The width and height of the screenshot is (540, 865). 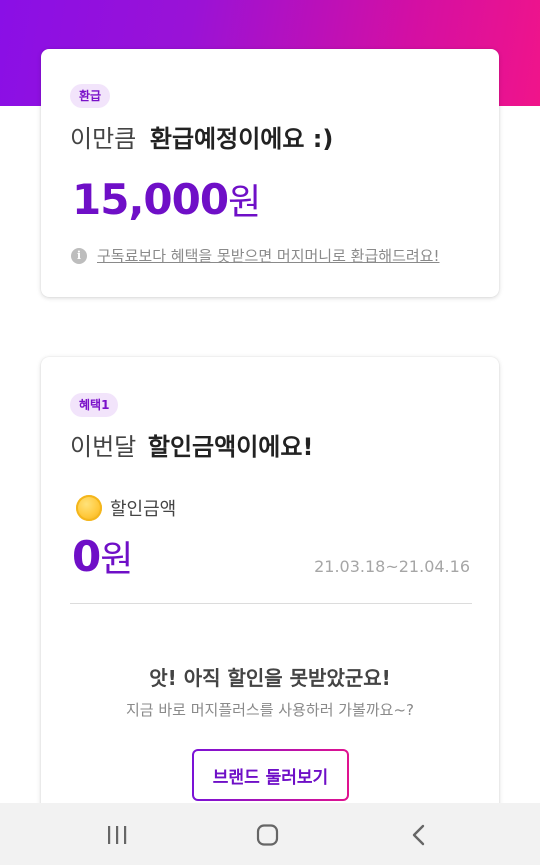 What do you see at coordinates (245, 202) in the screenshot?
I see `refund-amount-unit: 원` at bounding box center [245, 202].